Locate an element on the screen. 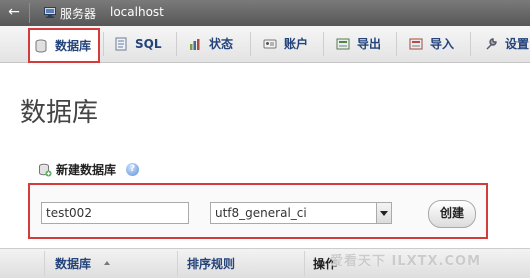 The height and width of the screenshot is (278, 530). chevron-down-icon is located at coordinates (383, 213).